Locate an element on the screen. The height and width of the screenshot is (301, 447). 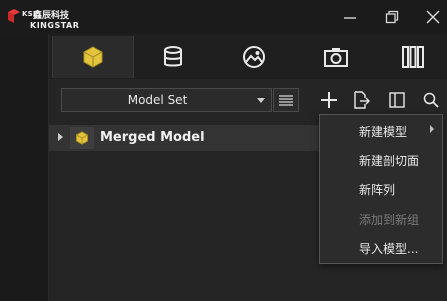
export-icon is located at coordinates (362, 100).